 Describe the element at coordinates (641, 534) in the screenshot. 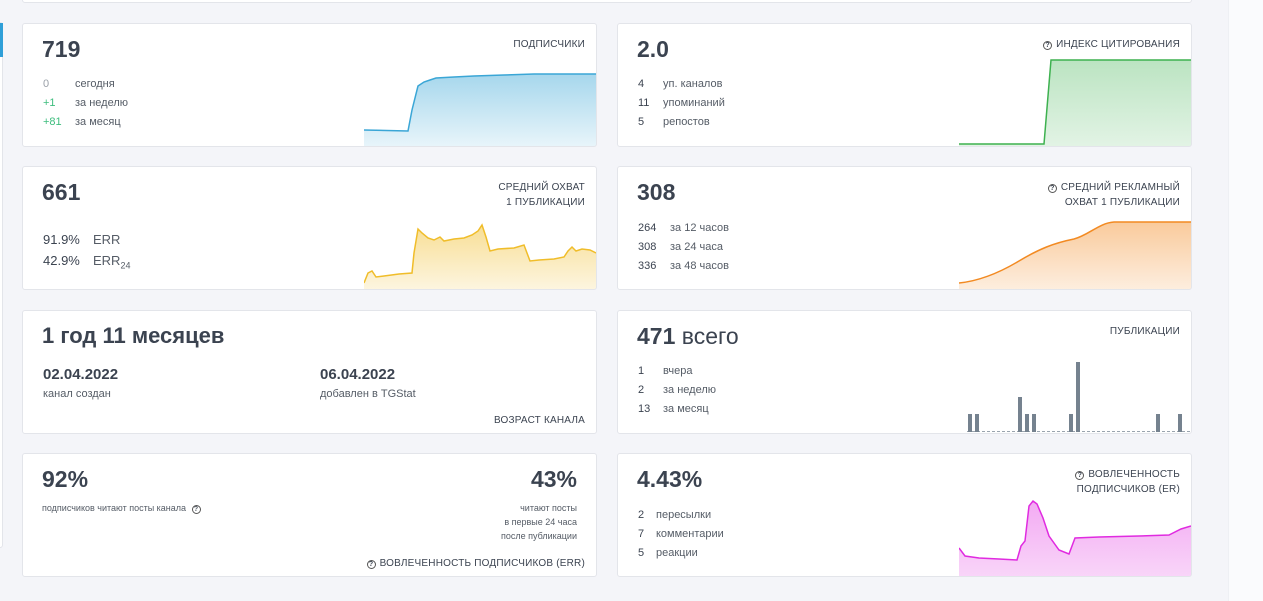

I see `stat-value: 7` at that location.